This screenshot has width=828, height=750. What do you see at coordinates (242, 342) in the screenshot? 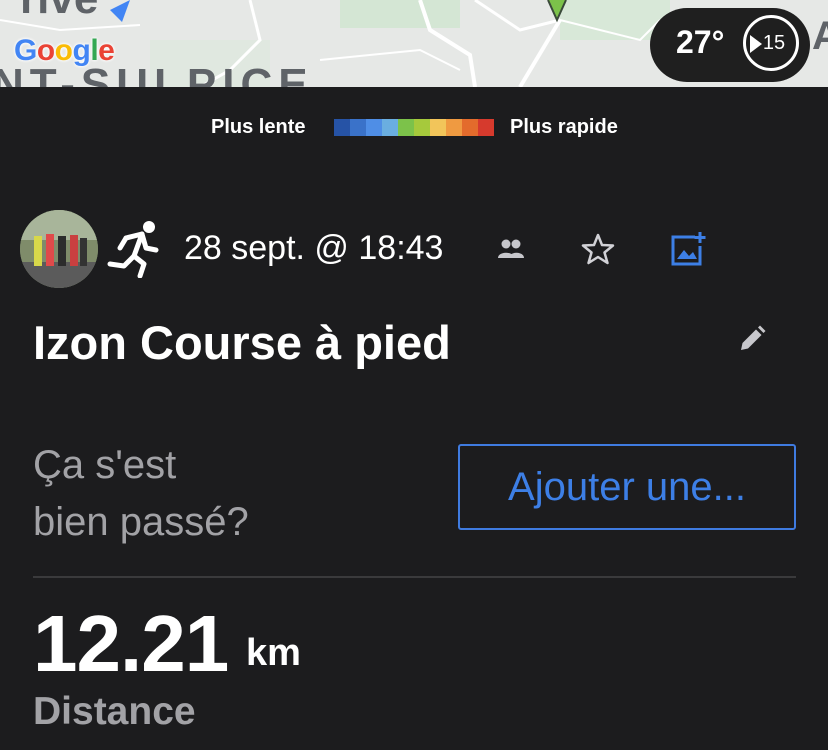
I see `activity-title: Izon Course à pied` at bounding box center [242, 342].